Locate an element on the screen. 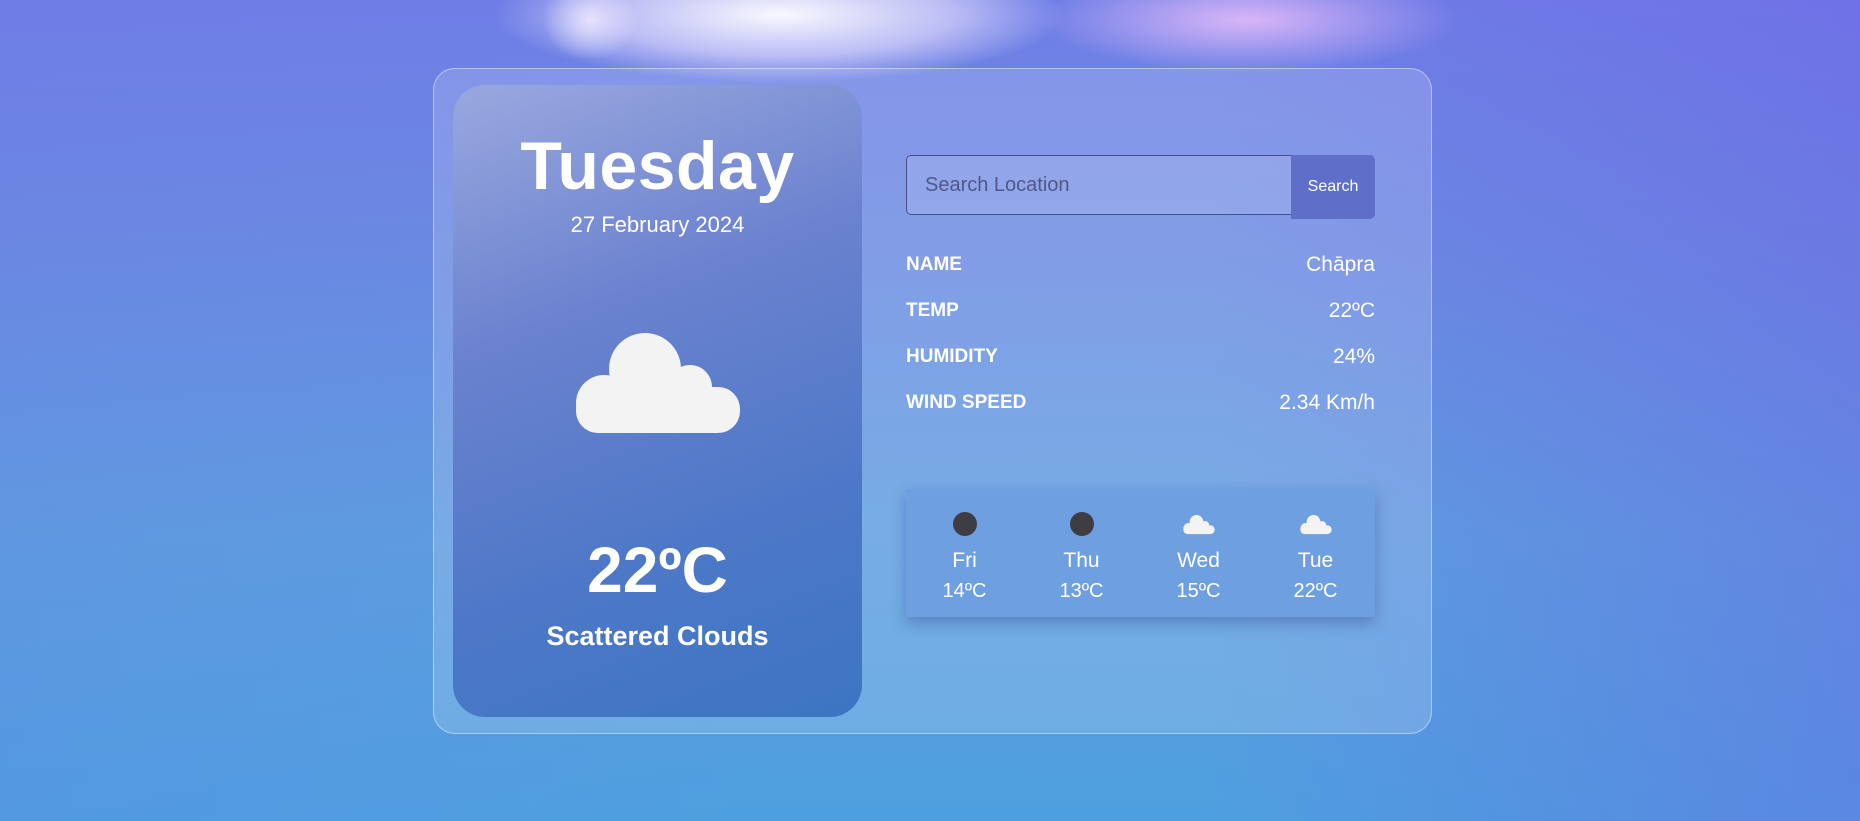 This screenshot has height=821, width=1860. detail-row-humidity: HUMIDITY 24% is located at coordinates (1140, 360).